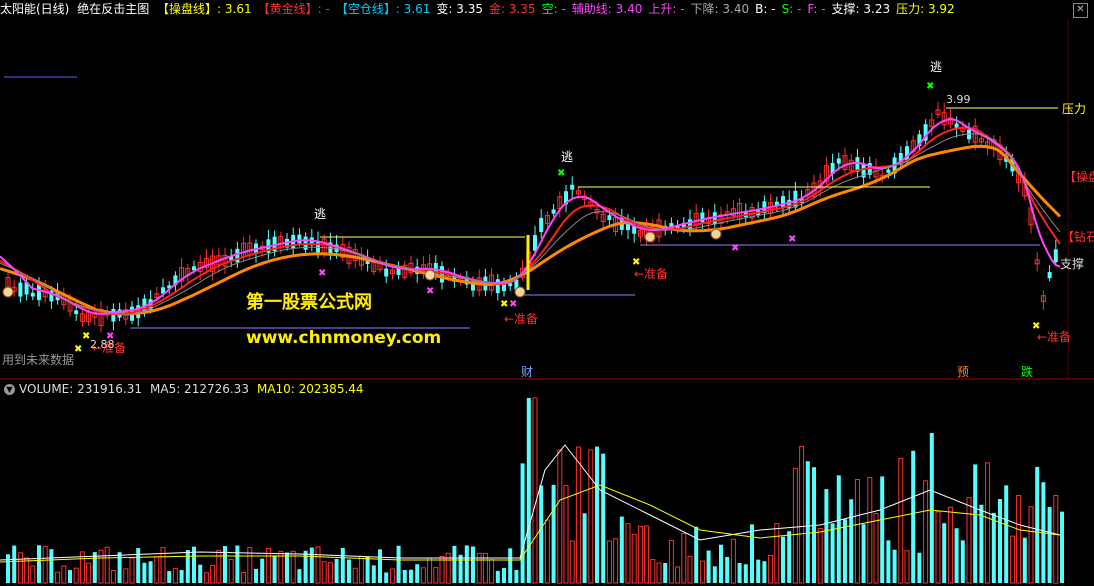 This screenshot has width=1094, height=586. Describe the element at coordinates (80, 389) in the screenshot. I see `volume-label: VOLUME: 231916.31` at that location.